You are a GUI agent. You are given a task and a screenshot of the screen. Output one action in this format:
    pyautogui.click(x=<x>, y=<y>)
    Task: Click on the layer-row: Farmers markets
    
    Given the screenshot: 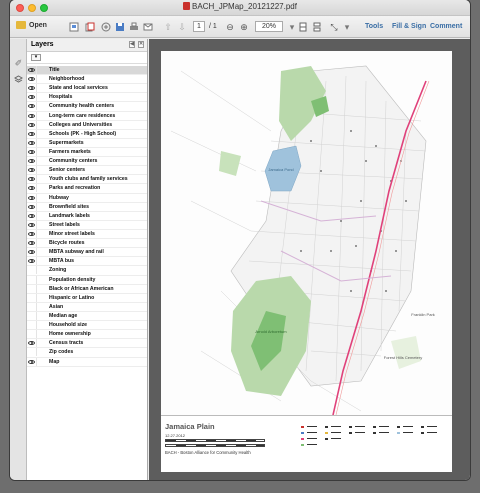 What is the action you would take?
    pyautogui.click(x=87, y=153)
    